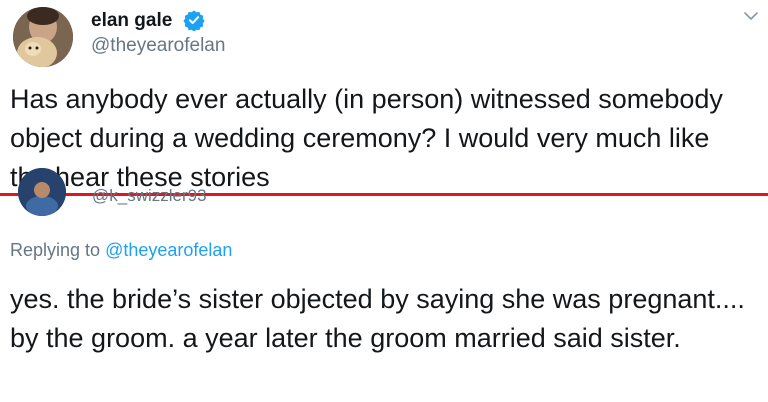 The height and width of the screenshot is (402, 768). I want to click on chevron-down-icon, so click(751, 16).